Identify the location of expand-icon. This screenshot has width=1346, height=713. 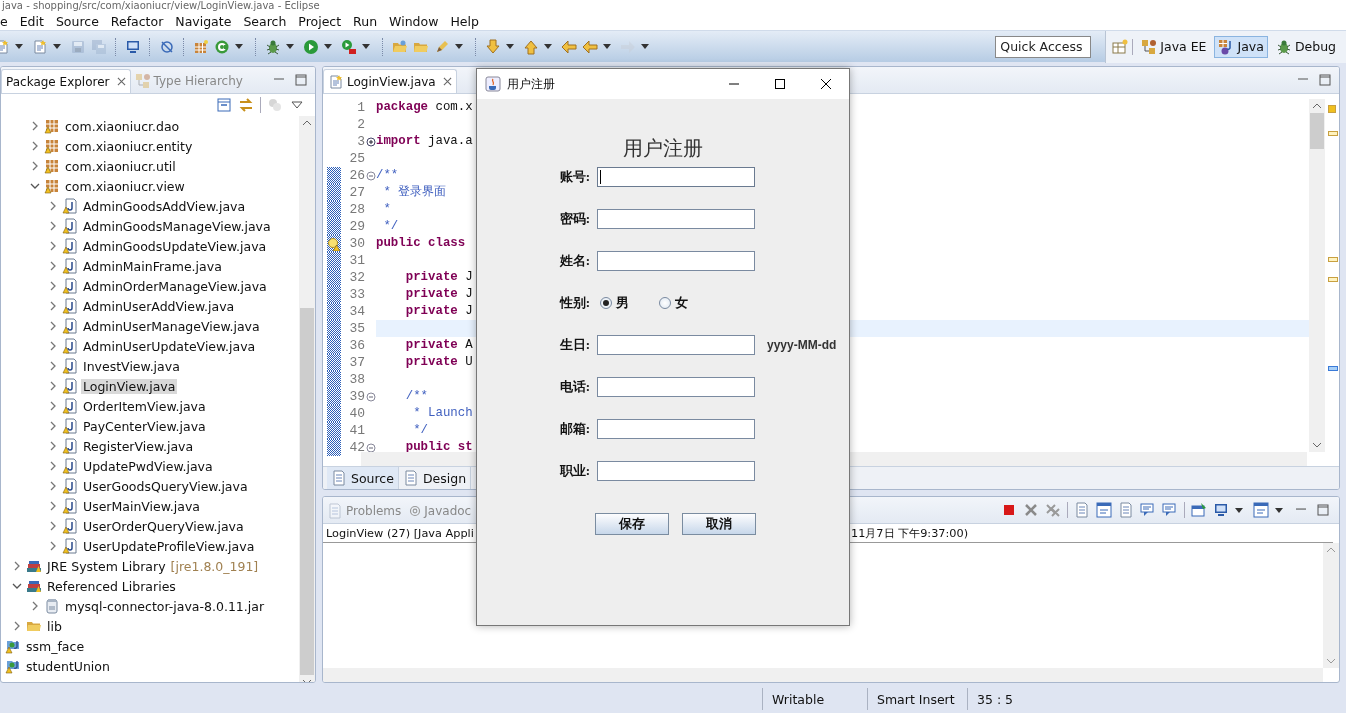
(370, 141).